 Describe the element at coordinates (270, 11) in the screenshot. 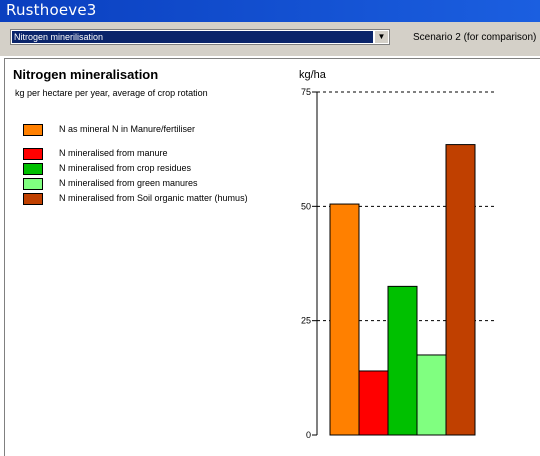

I see `title-bar: Rusthoeve3` at that location.